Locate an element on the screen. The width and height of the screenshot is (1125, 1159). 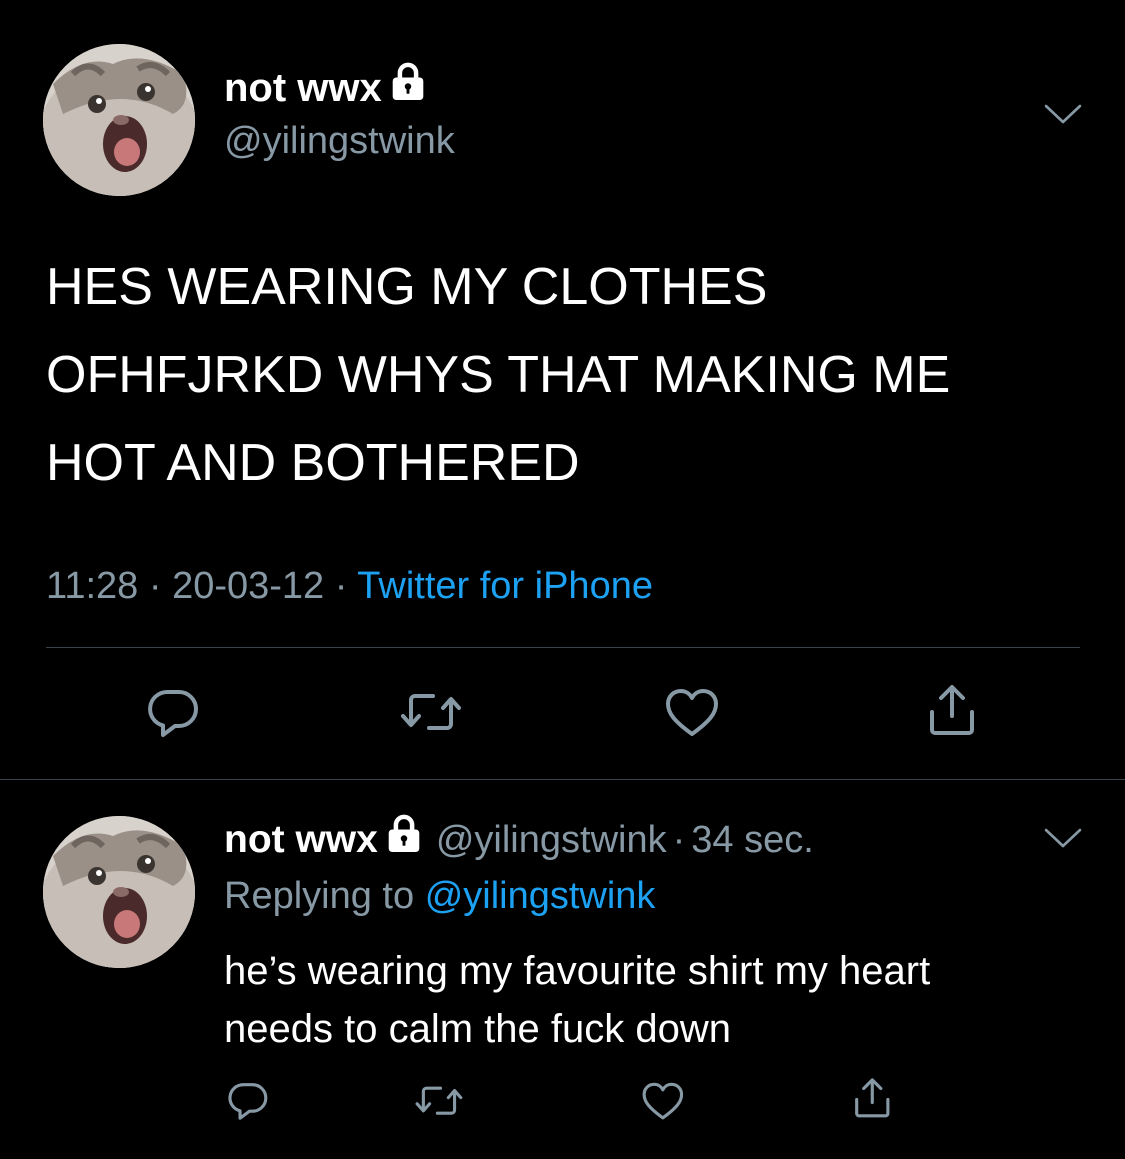
display-name: not wwx is located at coordinates (325, 87).